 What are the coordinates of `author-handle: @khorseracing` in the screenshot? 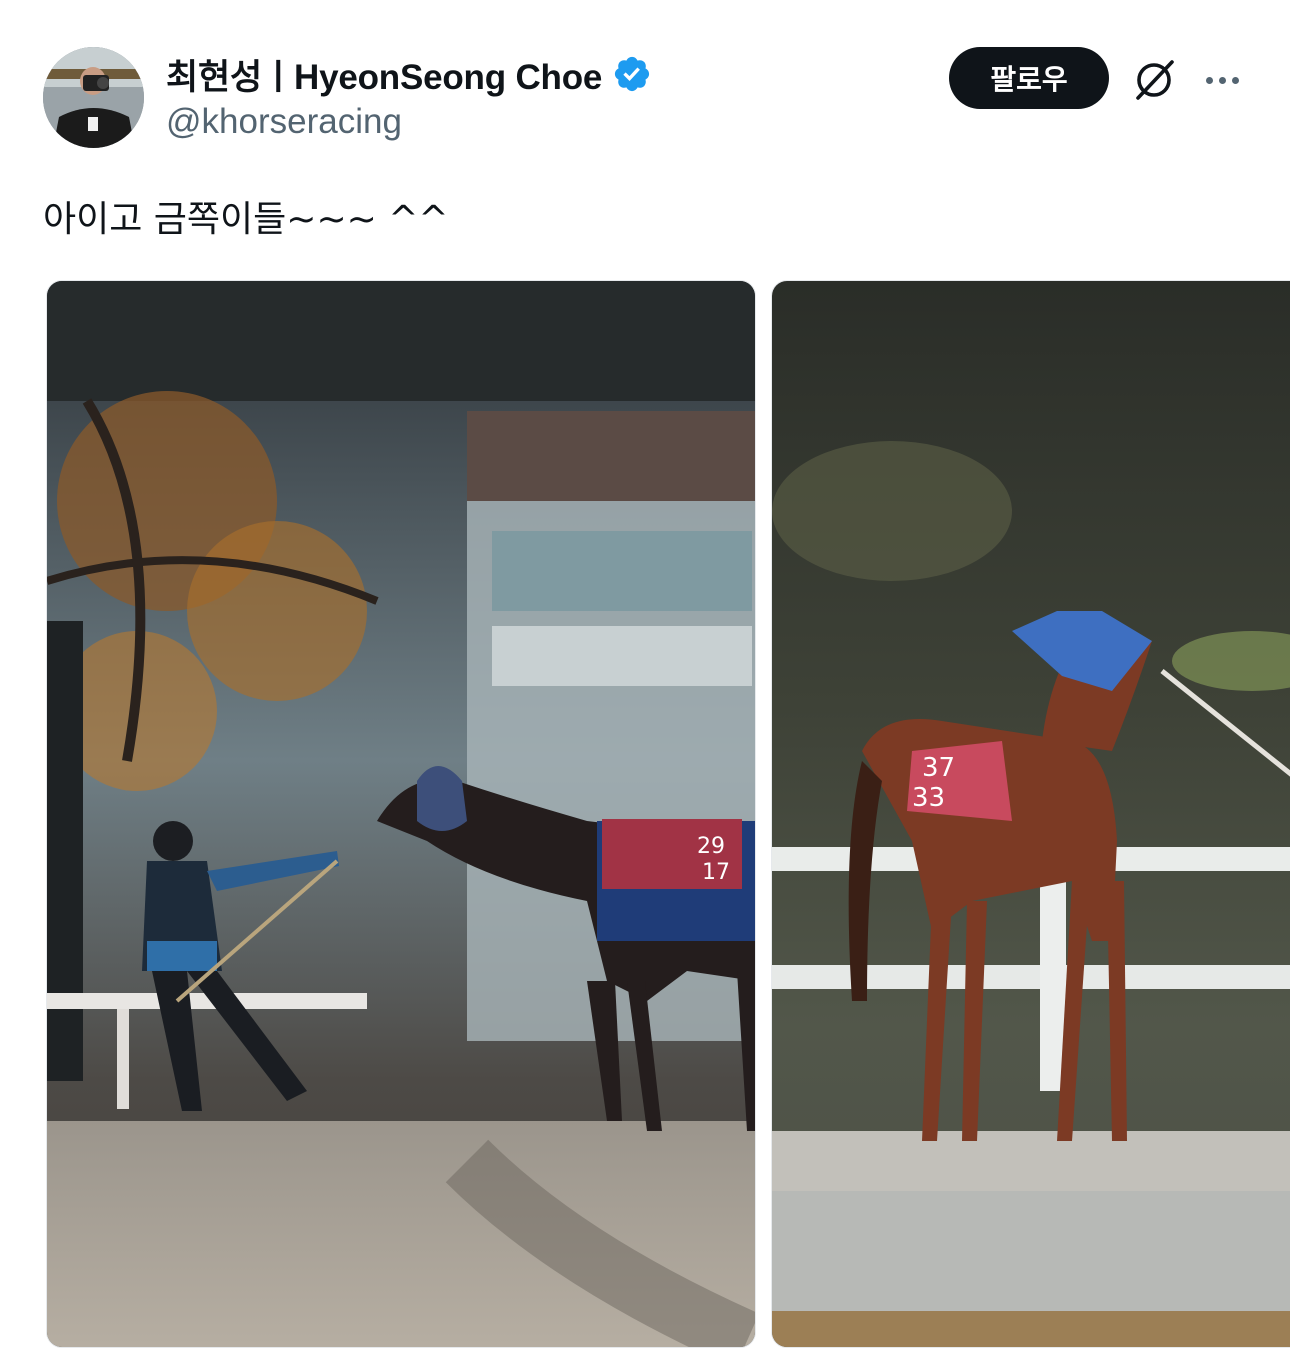 It's located at (284, 122).